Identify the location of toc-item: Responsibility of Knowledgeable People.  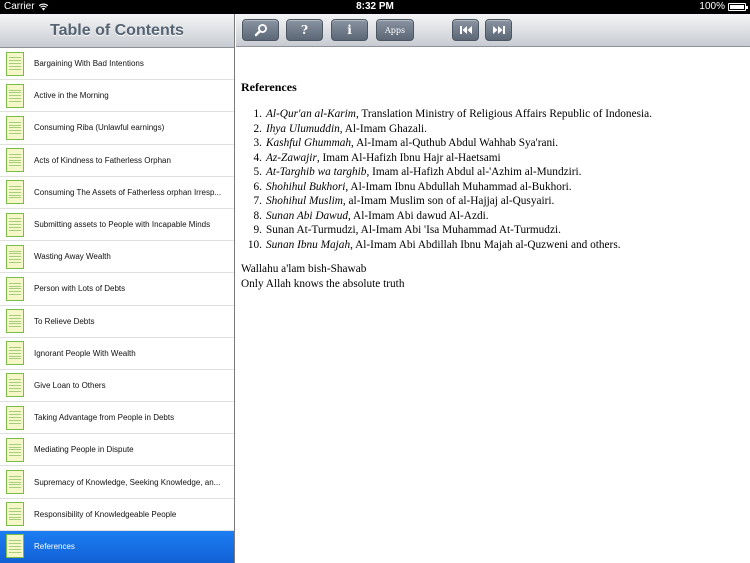
(117, 515).